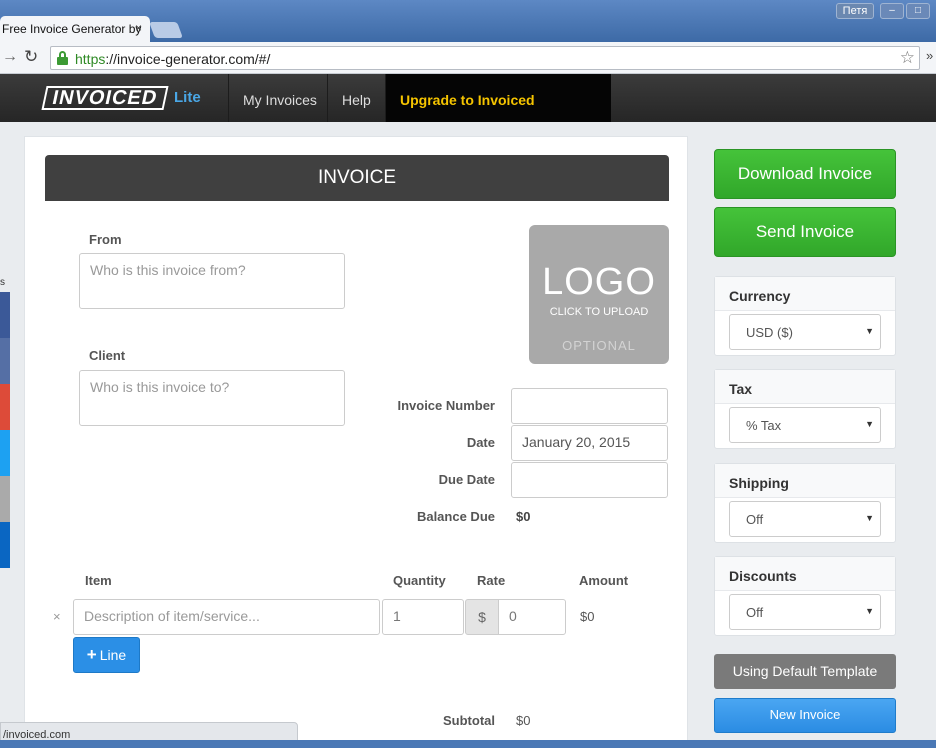 This screenshot has width=936, height=748. What do you see at coordinates (755, 519) in the screenshot?
I see `shipping-selected-value: Off` at bounding box center [755, 519].